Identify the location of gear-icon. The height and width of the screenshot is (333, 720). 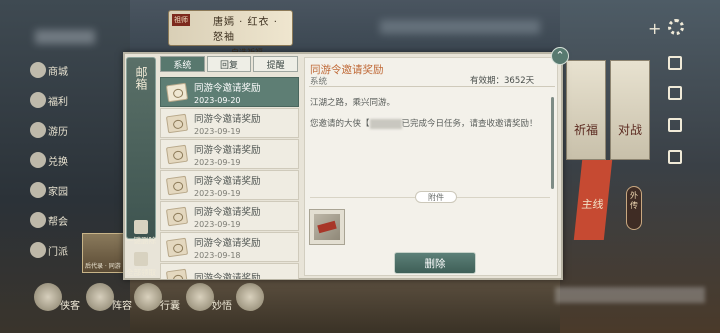
(676, 27).